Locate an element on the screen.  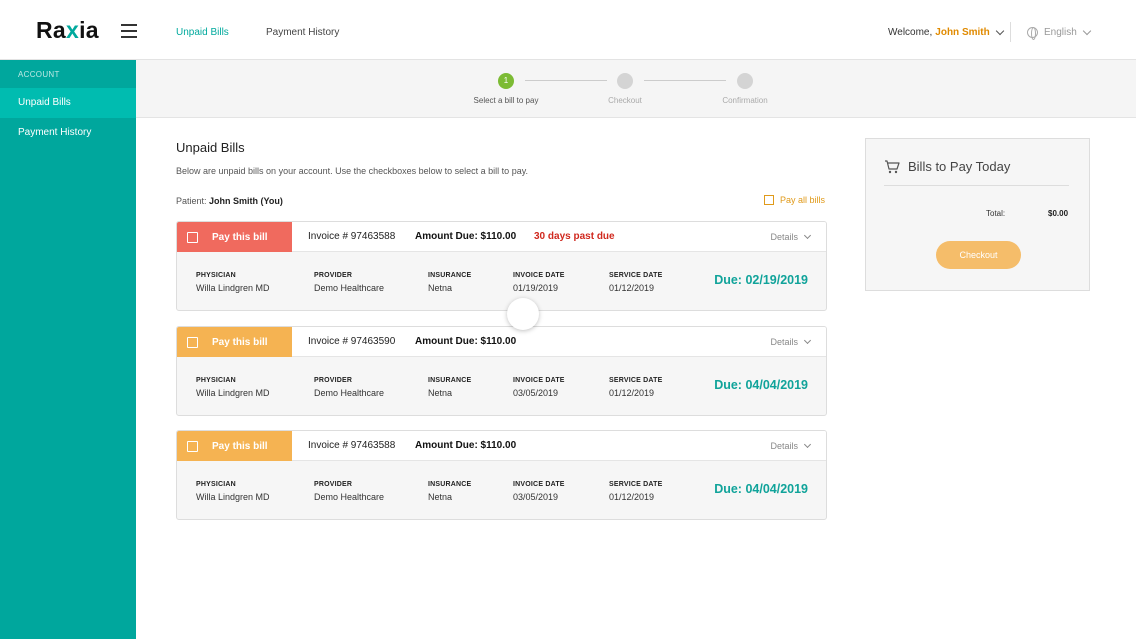
step-2-indicator is located at coordinates (625, 81).